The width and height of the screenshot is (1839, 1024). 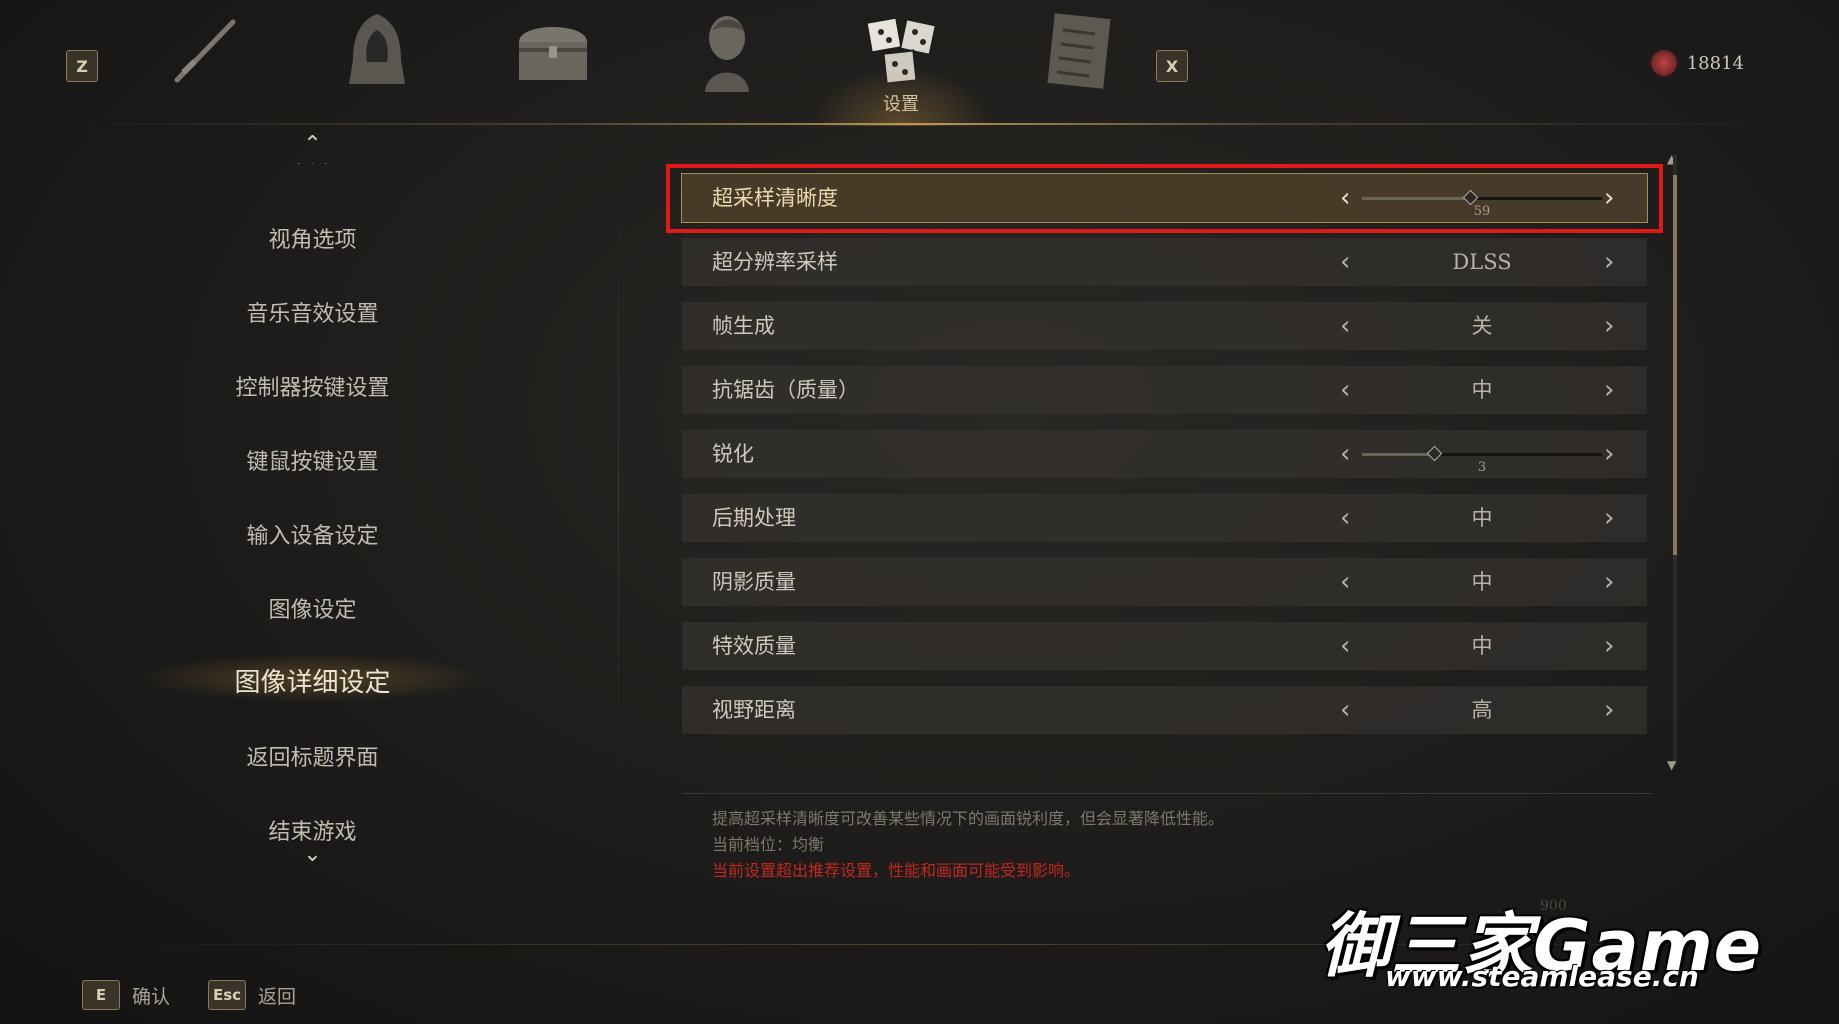 I want to click on setting-row: 后期处理 ‹ 中 ›, so click(x=1164, y=518).